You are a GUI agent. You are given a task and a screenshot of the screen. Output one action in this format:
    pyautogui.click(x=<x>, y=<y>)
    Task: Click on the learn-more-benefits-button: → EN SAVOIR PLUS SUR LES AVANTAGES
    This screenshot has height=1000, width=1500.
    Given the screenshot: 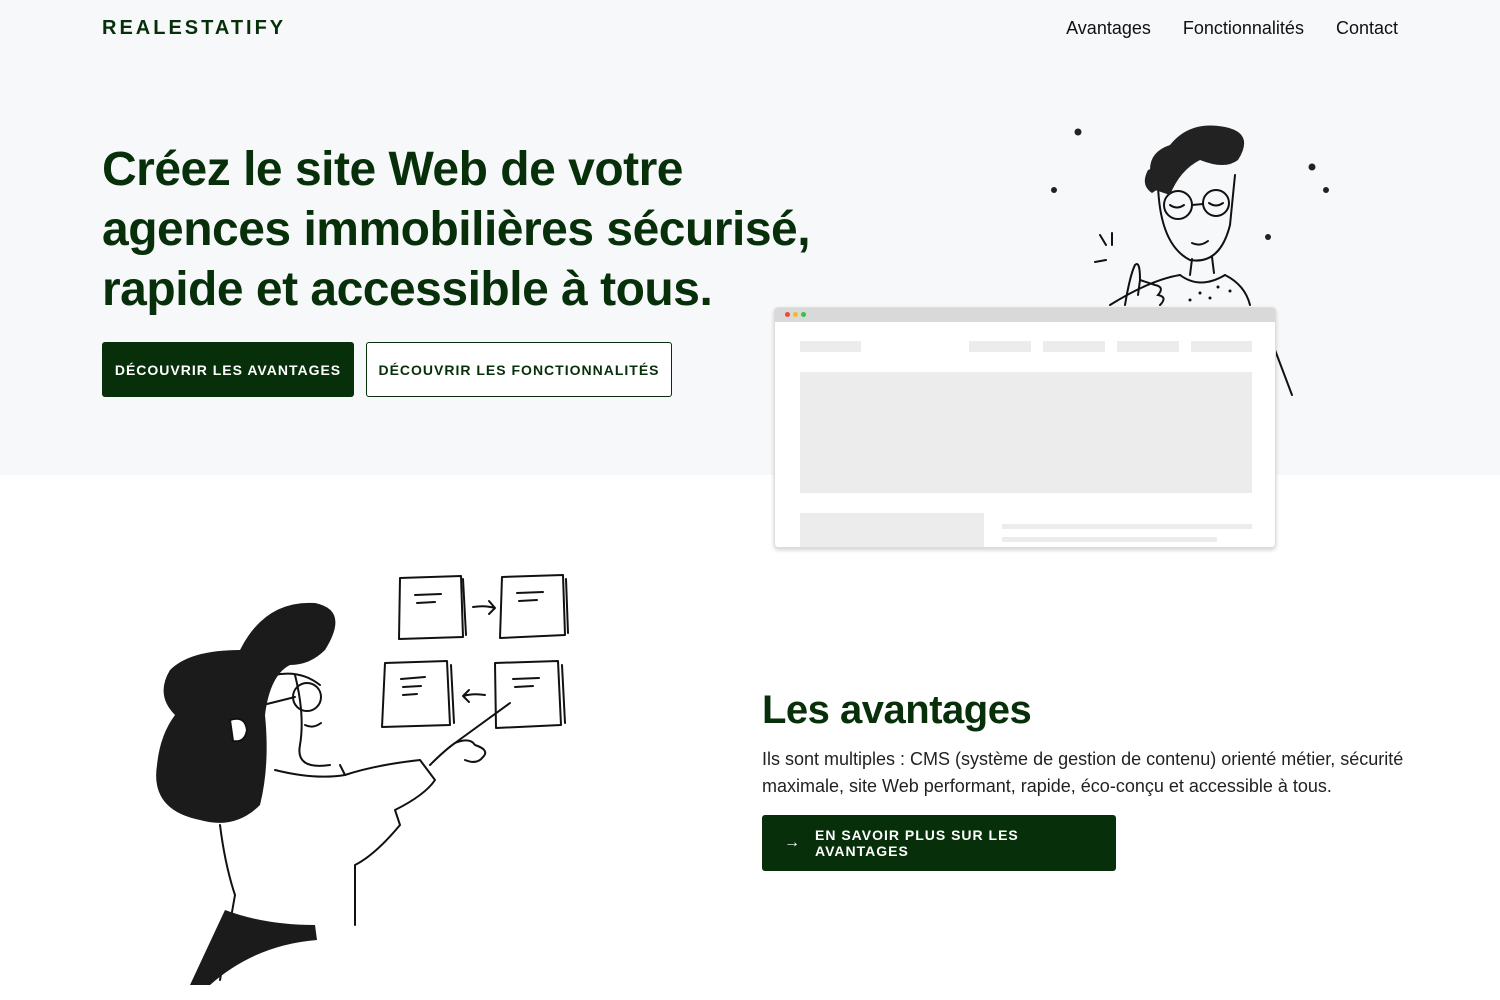 What is the action you would take?
    pyautogui.click(x=939, y=843)
    